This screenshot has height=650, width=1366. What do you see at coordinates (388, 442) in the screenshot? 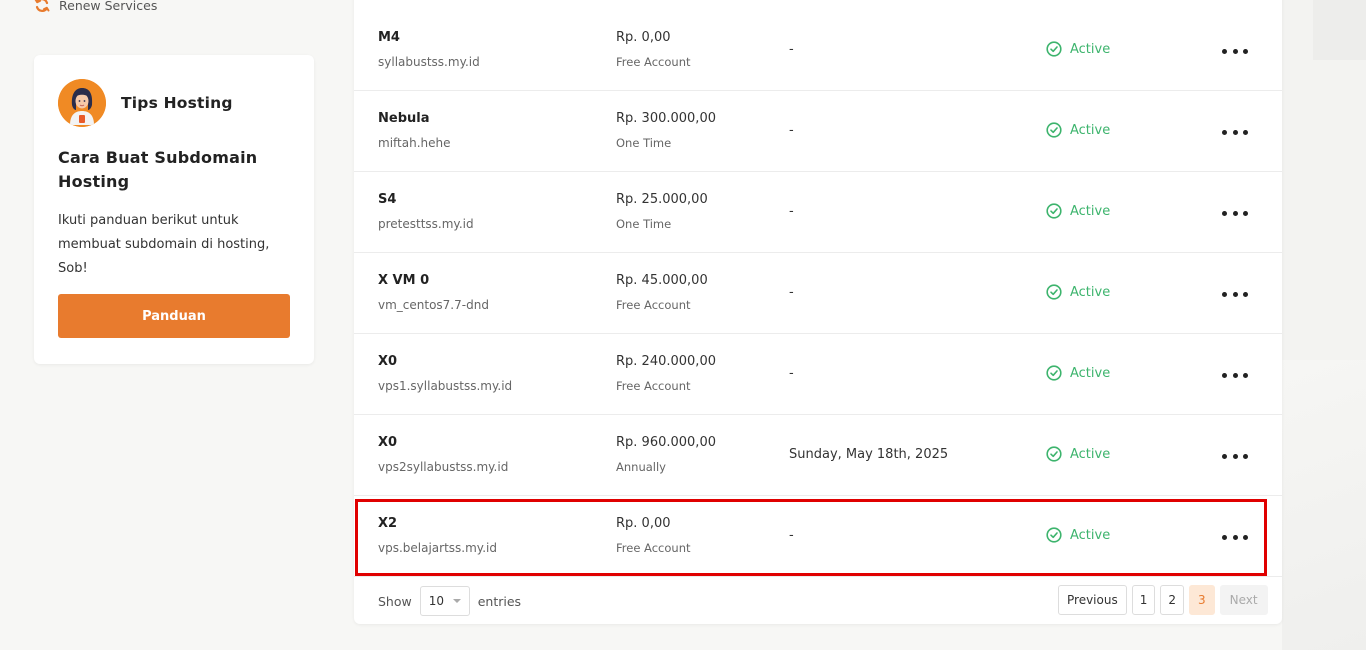
I see `service-name: X0` at bounding box center [388, 442].